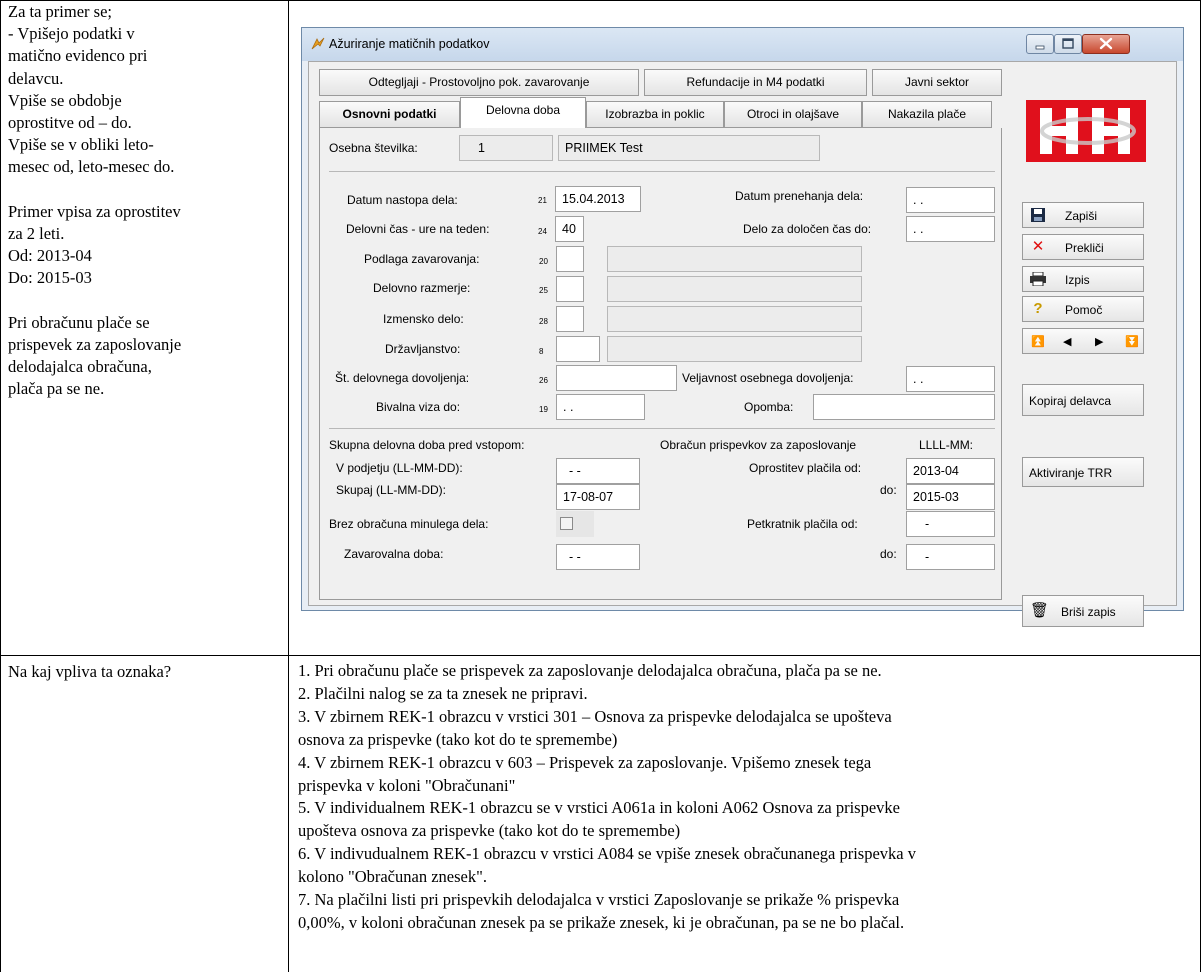 This screenshot has width=1201, height=972. I want to click on datum-nastopa-label: Datum nastopa dela:, so click(402, 200).